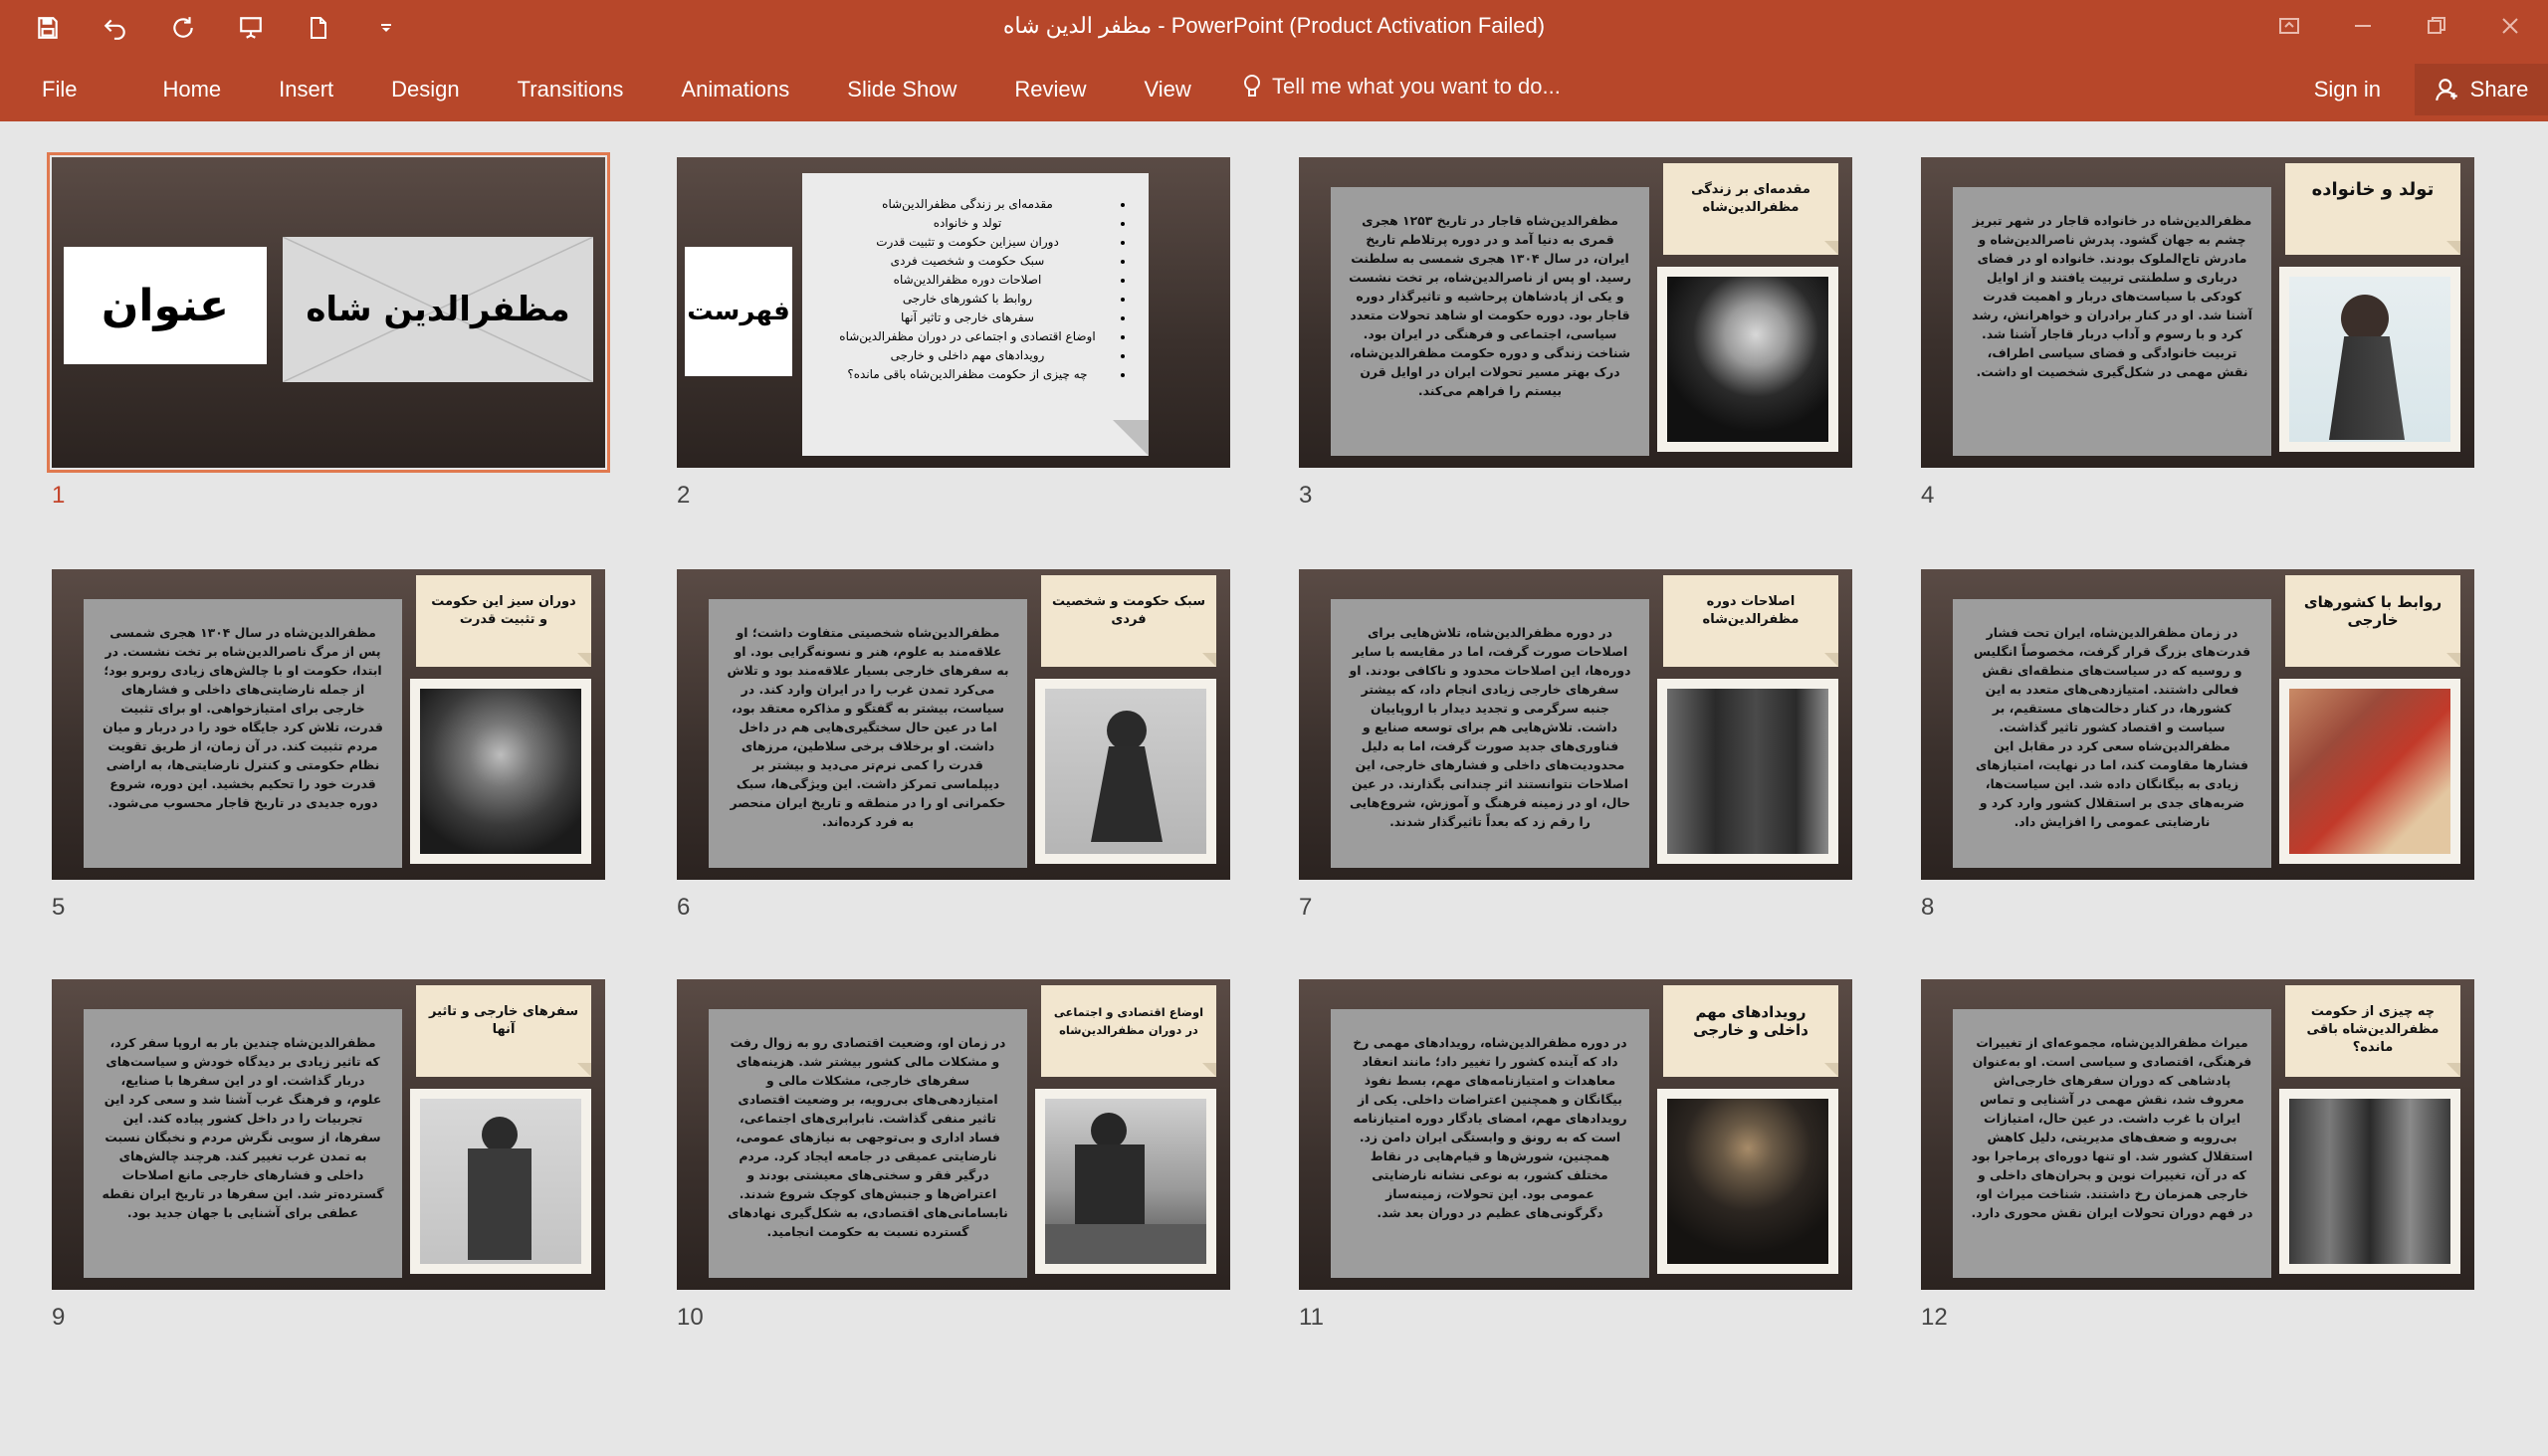  What do you see at coordinates (59, 907) in the screenshot?
I see `slide-number: 5` at bounding box center [59, 907].